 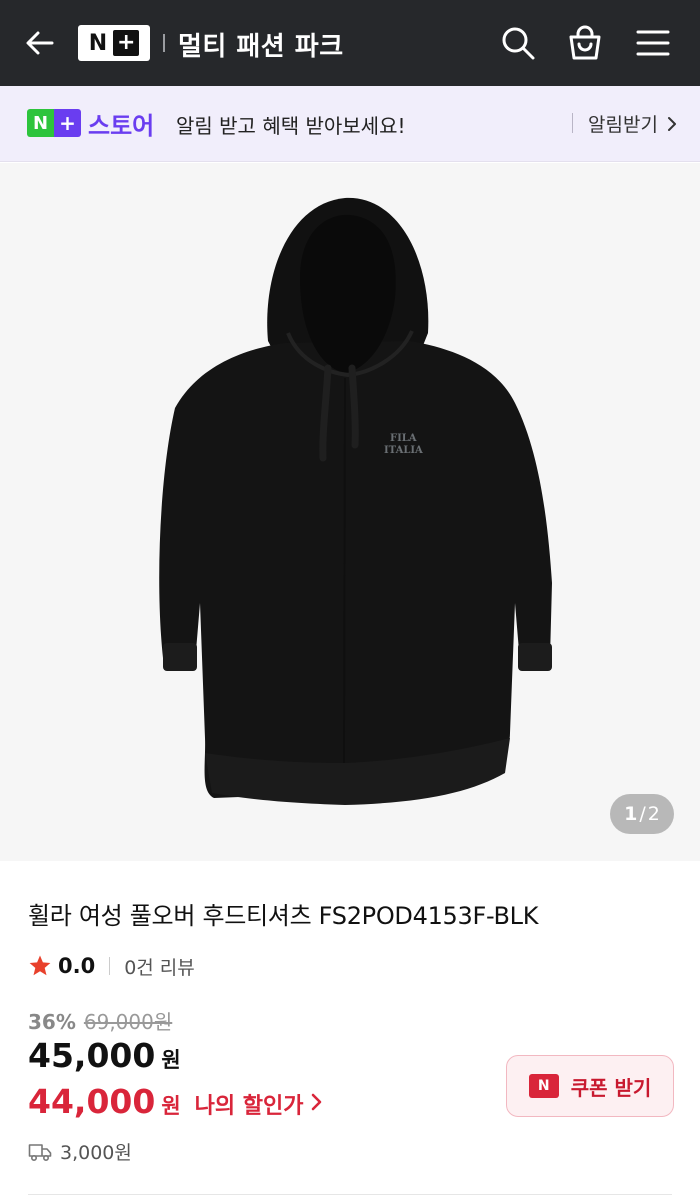 I want to click on search-button, so click(x=518, y=43).